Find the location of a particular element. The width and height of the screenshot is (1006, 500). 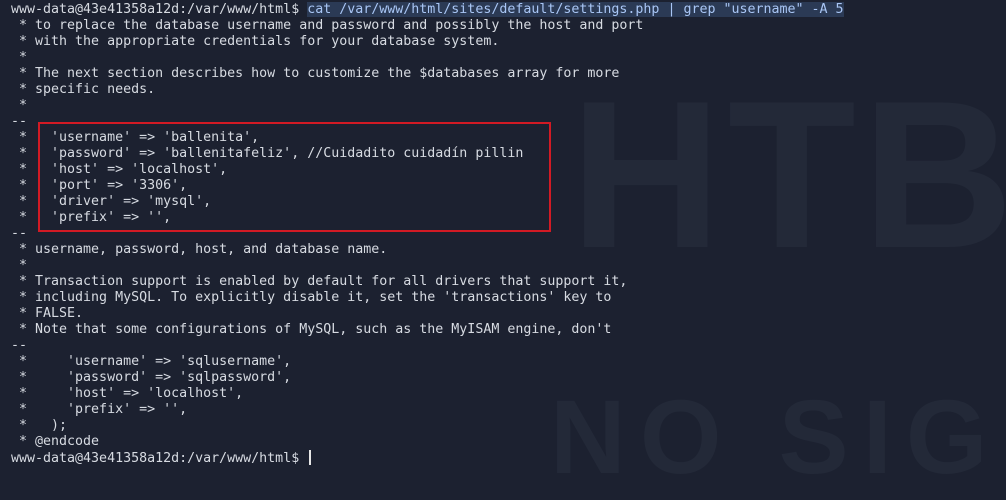

text-cursor is located at coordinates (310, 457).